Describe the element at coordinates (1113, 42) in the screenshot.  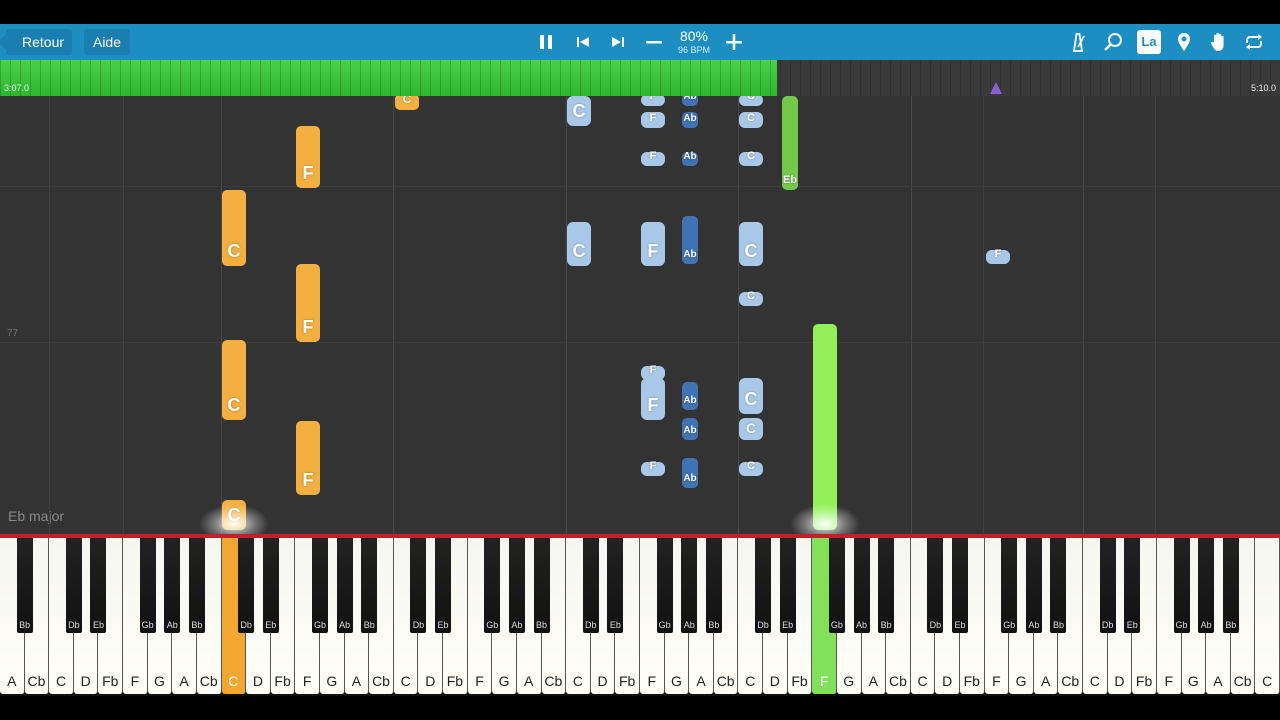
I see `search-icon` at that location.